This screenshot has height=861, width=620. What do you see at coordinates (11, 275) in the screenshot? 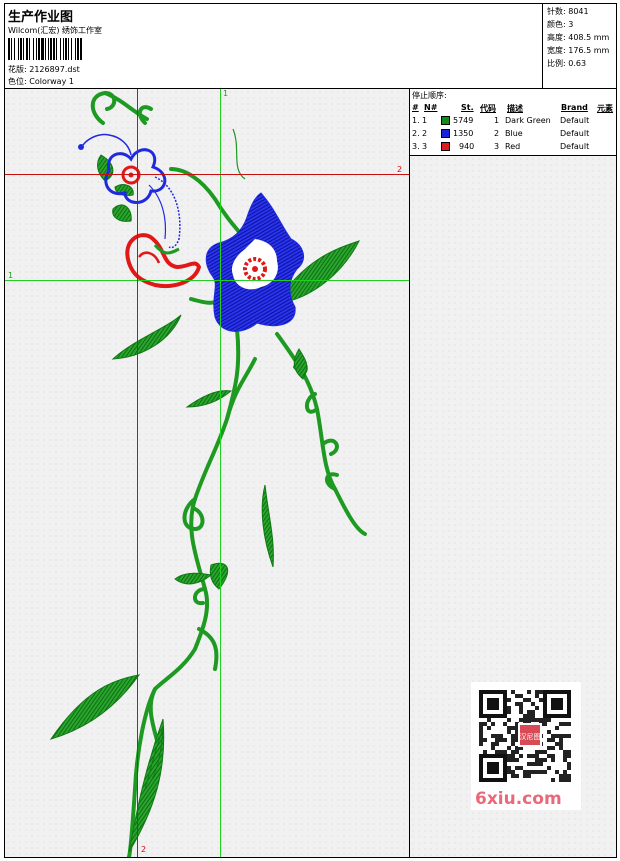
I see `guide-label-h-green: 1` at bounding box center [11, 275].